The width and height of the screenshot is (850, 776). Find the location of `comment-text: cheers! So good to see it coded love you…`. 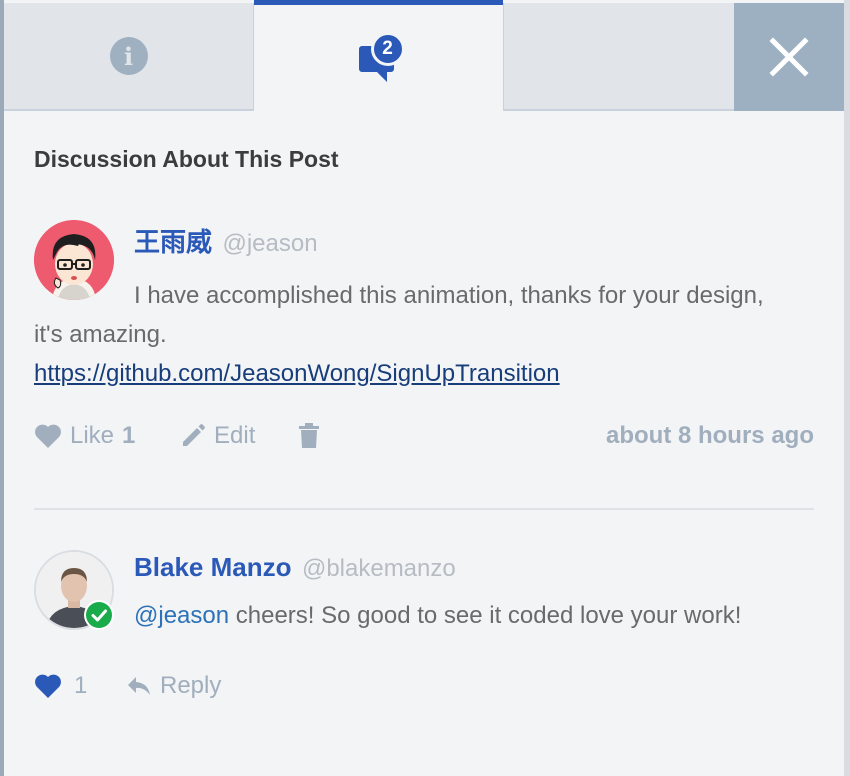

comment-text: cheers! So good to see it coded love you… is located at coordinates (485, 615).